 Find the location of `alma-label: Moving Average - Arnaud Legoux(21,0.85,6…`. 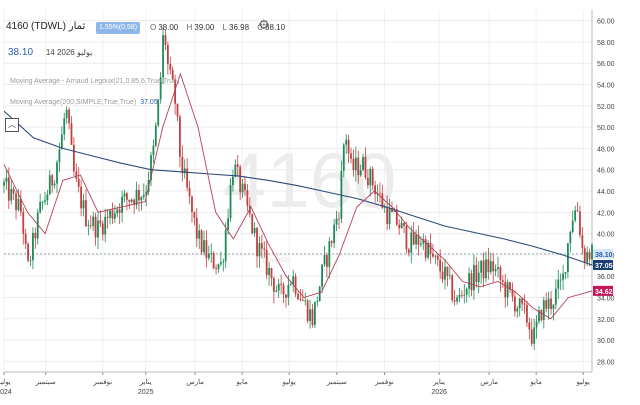

alma-label: Moving Average - Arnaud Legoux(21,0.85,6… is located at coordinates (95, 81).